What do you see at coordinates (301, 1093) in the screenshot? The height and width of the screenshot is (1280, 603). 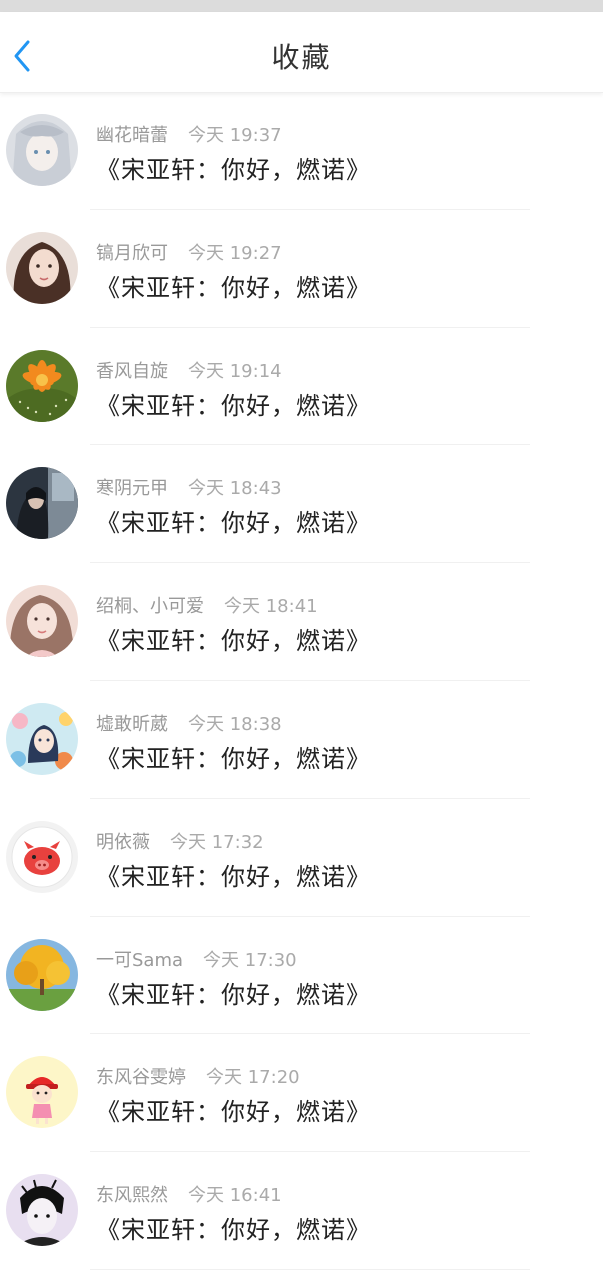 I see `list-item: 东风谷雯婷 今天 17:20 《宋亚轩：你好，燃诺》` at bounding box center [301, 1093].